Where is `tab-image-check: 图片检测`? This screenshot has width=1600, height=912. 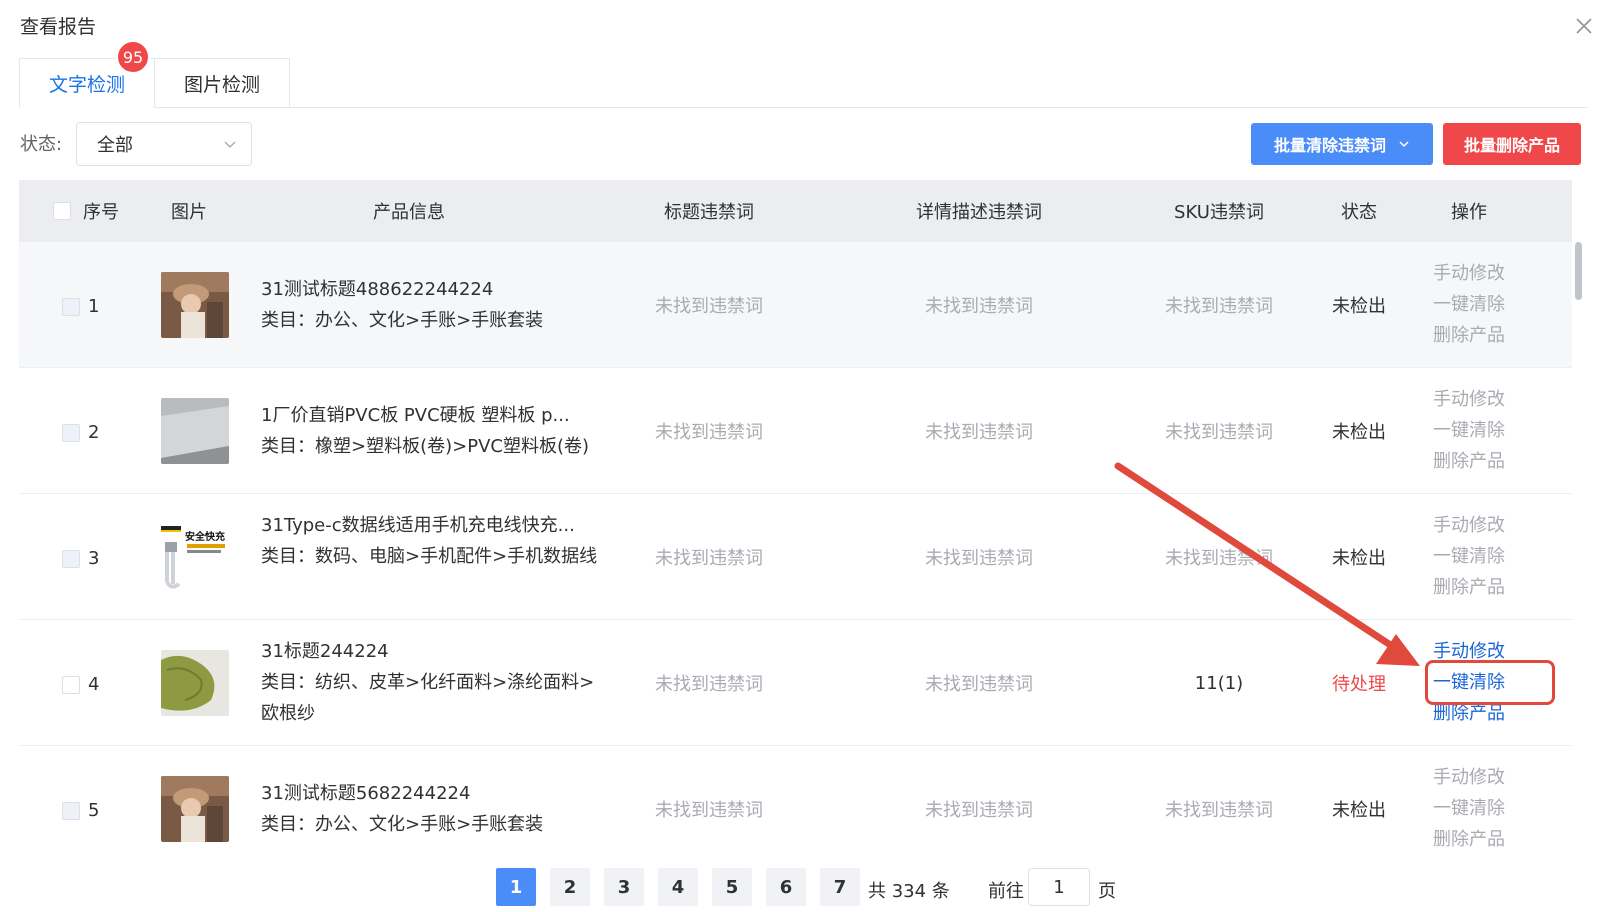
tab-image-check: 图片检测 is located at coordinates (222, 83).